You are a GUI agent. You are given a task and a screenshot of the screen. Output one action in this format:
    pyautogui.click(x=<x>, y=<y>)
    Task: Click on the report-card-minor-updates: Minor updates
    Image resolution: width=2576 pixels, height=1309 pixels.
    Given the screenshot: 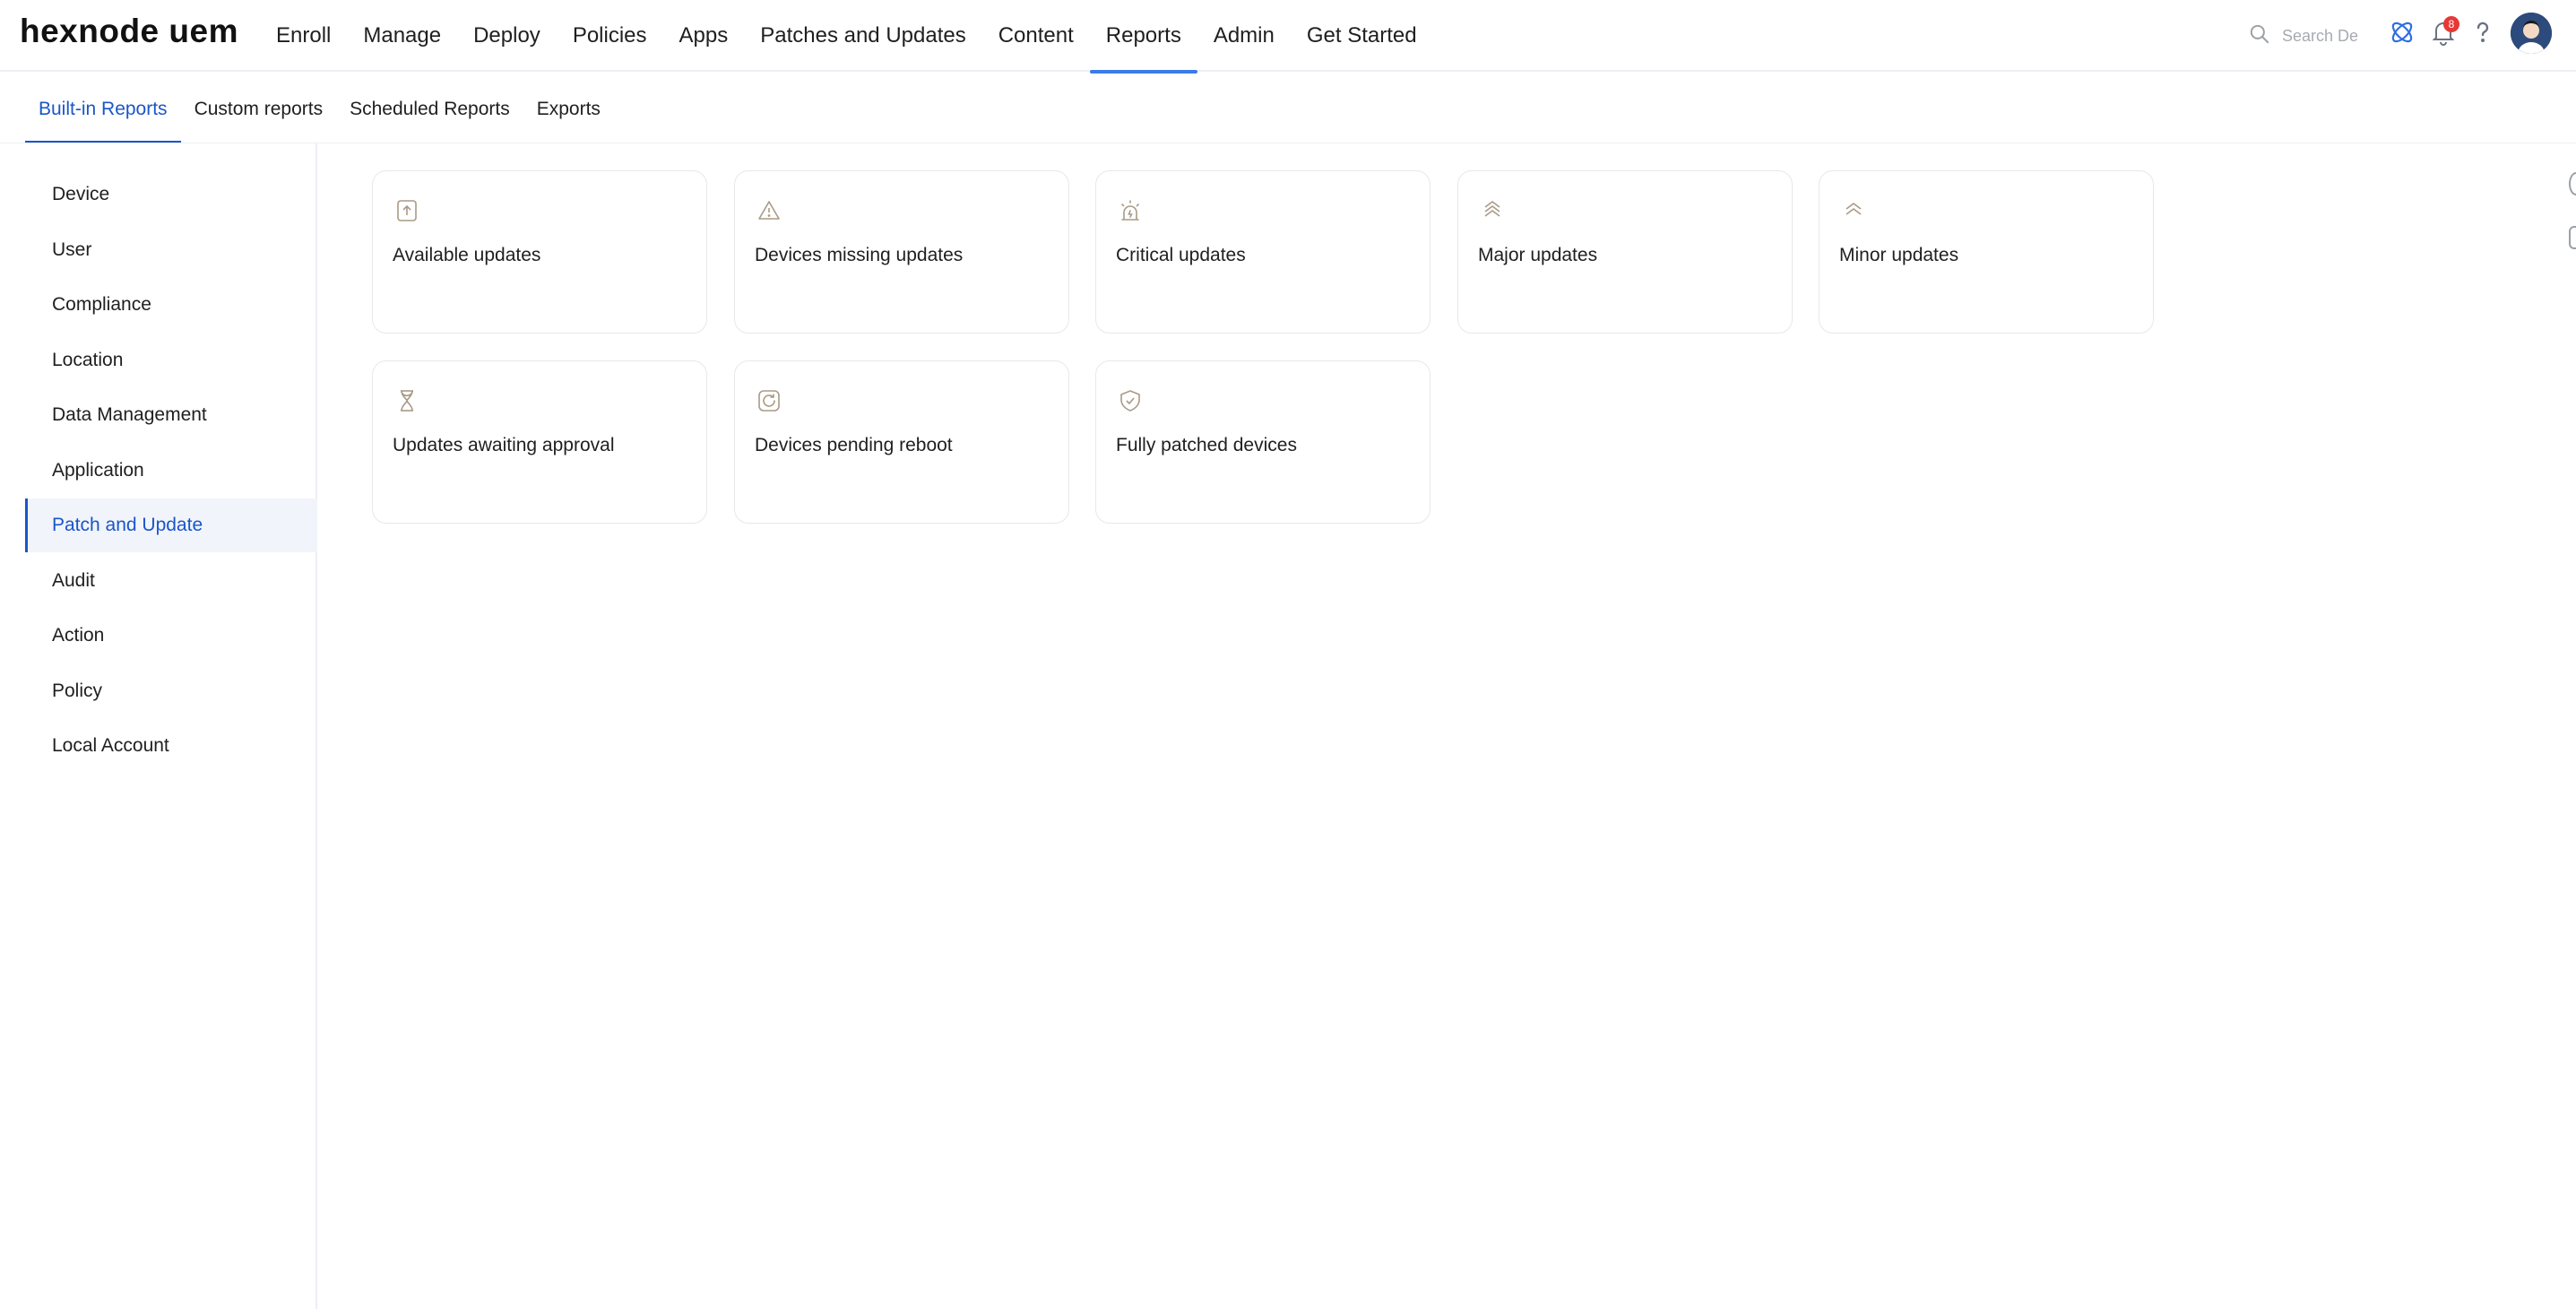 What is the action you would take?
    pyautogui.click(x=1986, y=252)
    